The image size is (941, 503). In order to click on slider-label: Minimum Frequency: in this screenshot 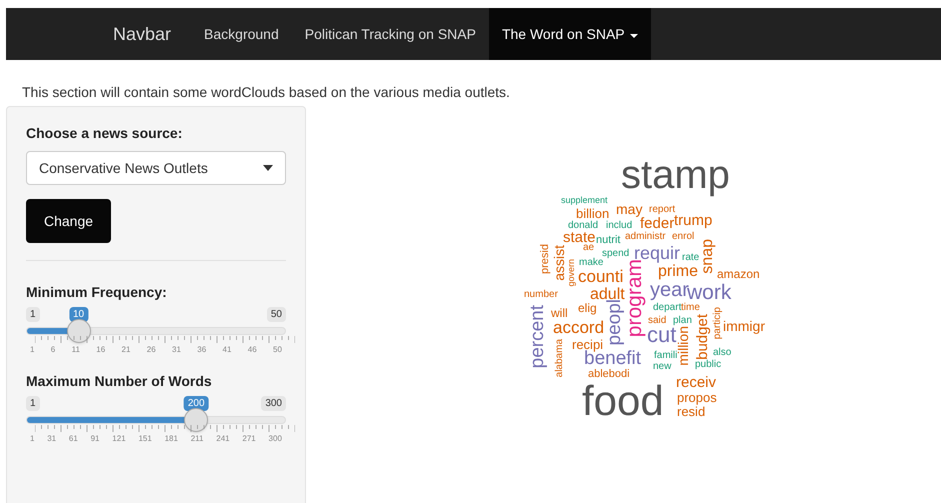, I will do `click(97, 292)`.